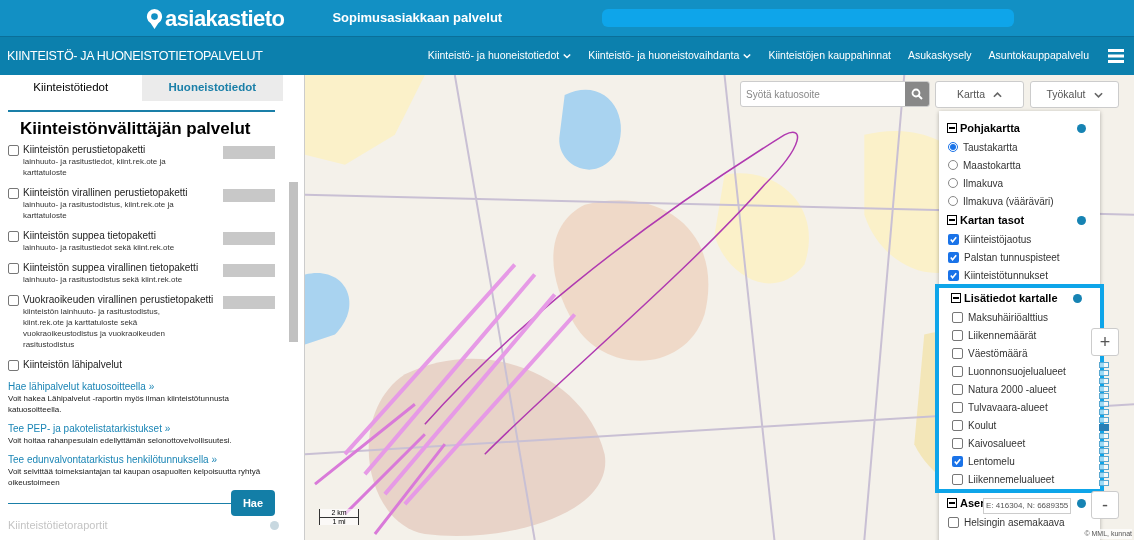  Describe the element at coordinates (939, 56) in the screenshot. I see `nav-link: Asukaskysely` at that location.